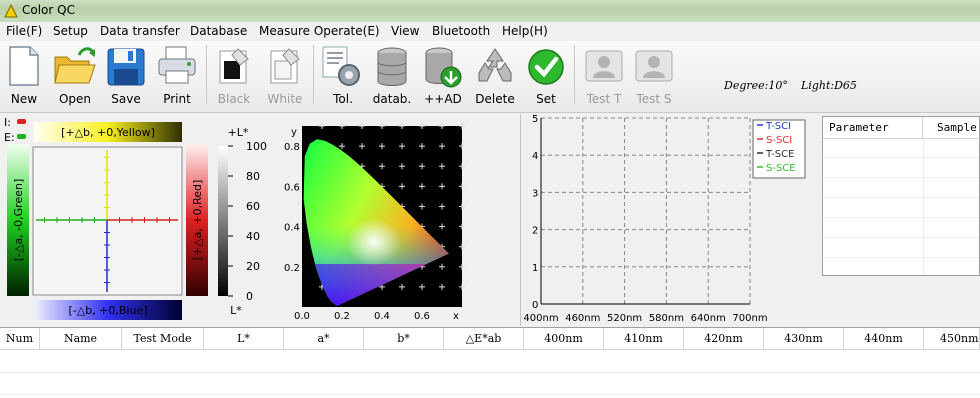 The width and height of the screenshot is (980, 398). I want to click on print-button: Print, so click(177, 76).